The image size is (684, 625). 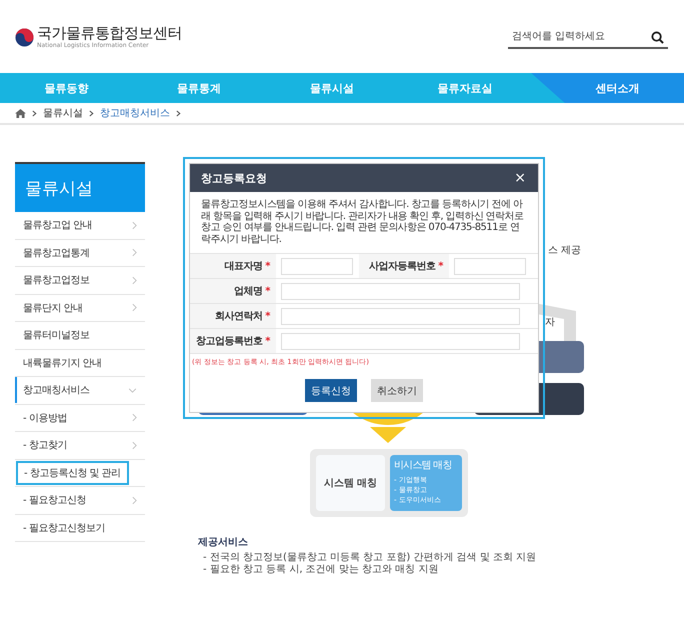 I want to click on sidebar-item: - 이용방법, so click(x=44, y=417).